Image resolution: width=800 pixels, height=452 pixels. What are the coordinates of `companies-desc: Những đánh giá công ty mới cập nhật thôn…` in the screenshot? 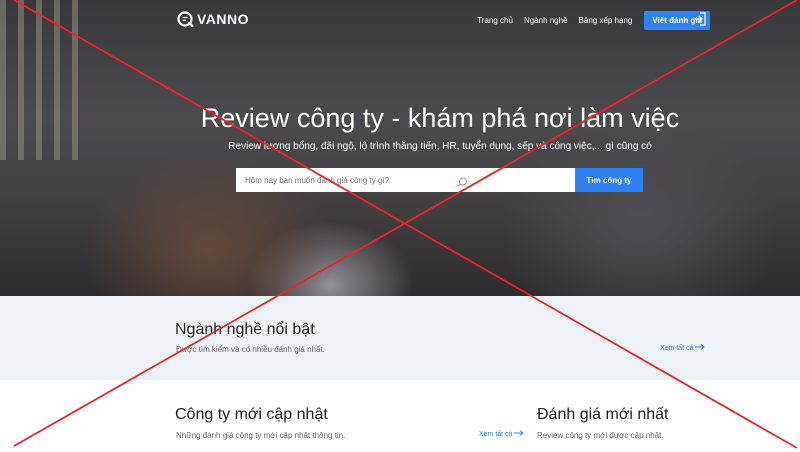 It's located at (261, 435).